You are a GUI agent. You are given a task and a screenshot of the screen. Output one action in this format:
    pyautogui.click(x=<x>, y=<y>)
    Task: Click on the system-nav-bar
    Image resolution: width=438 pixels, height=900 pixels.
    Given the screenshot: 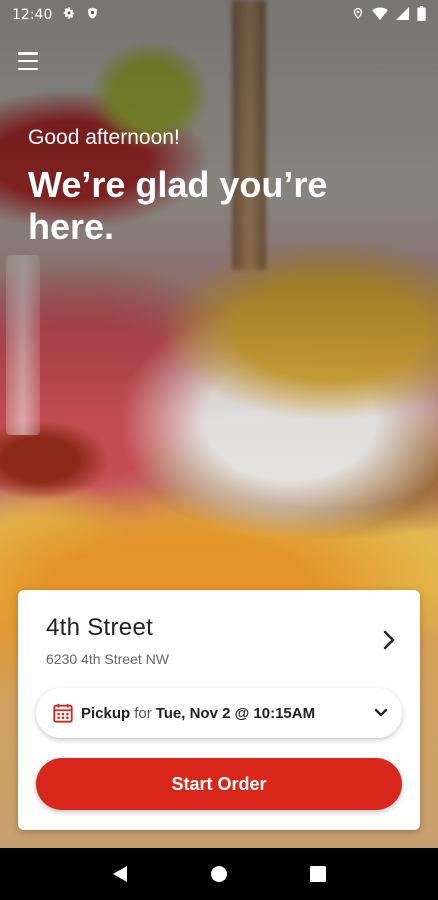 What is the action you would take?
    pyautogui.click(x=219, y=874)
    